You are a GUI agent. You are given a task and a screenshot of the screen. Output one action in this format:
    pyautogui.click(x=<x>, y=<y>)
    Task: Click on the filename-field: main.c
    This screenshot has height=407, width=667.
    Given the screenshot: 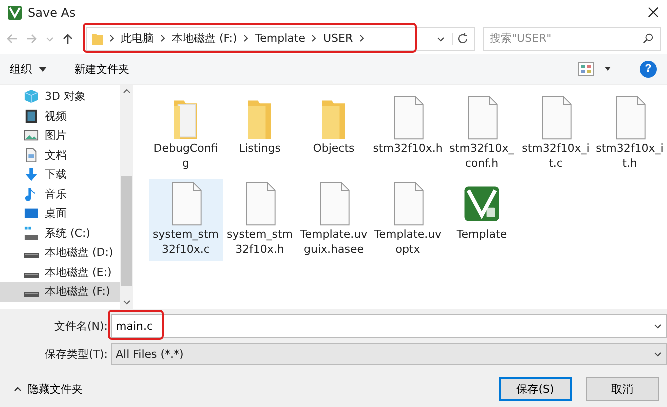 What is the action you would take?
    pyautogui.click(x=389, y=326)
    